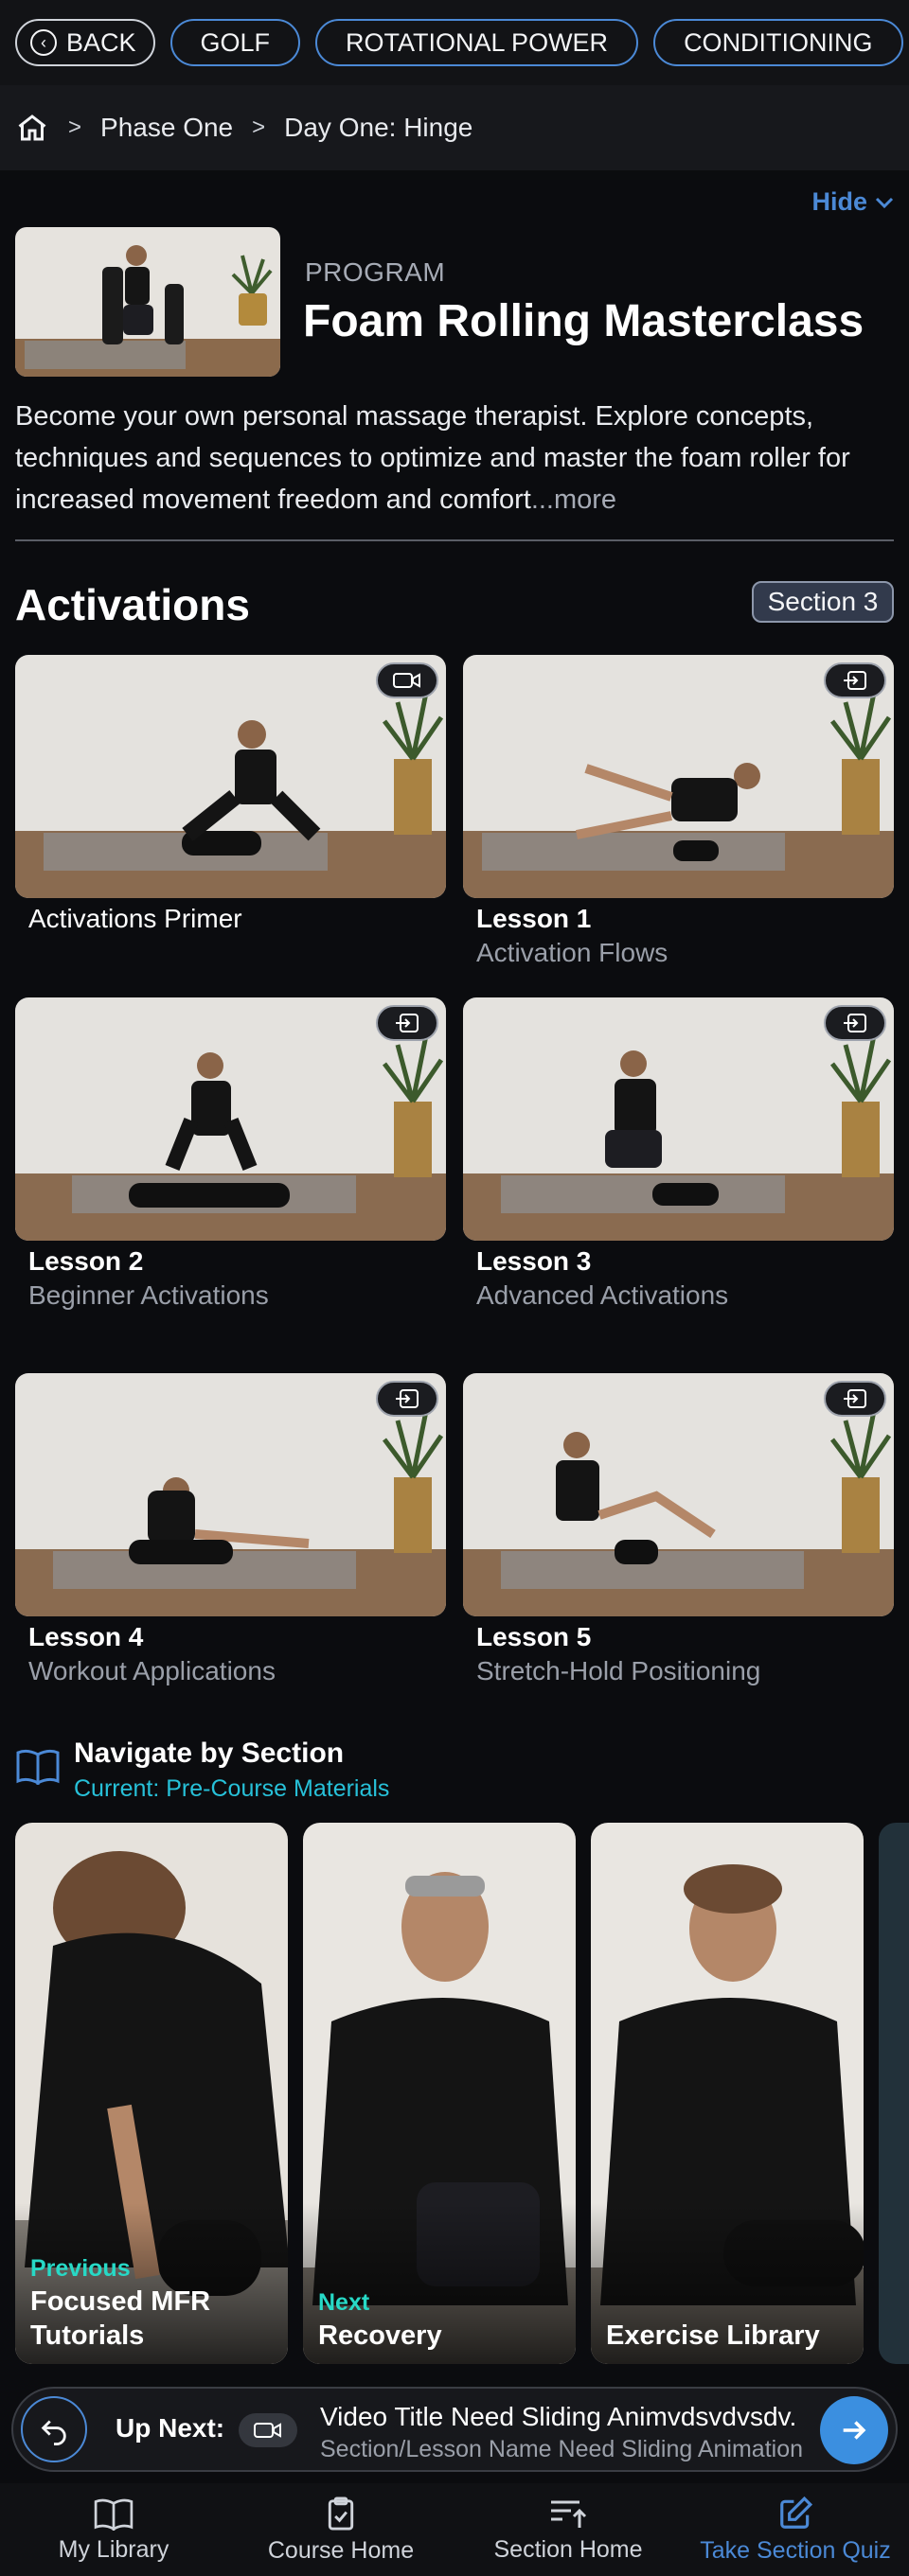  Describe the element at coordinates (120, 2301) in the screenshot. I see `section-card-name-line: Focused MFR` at that location.